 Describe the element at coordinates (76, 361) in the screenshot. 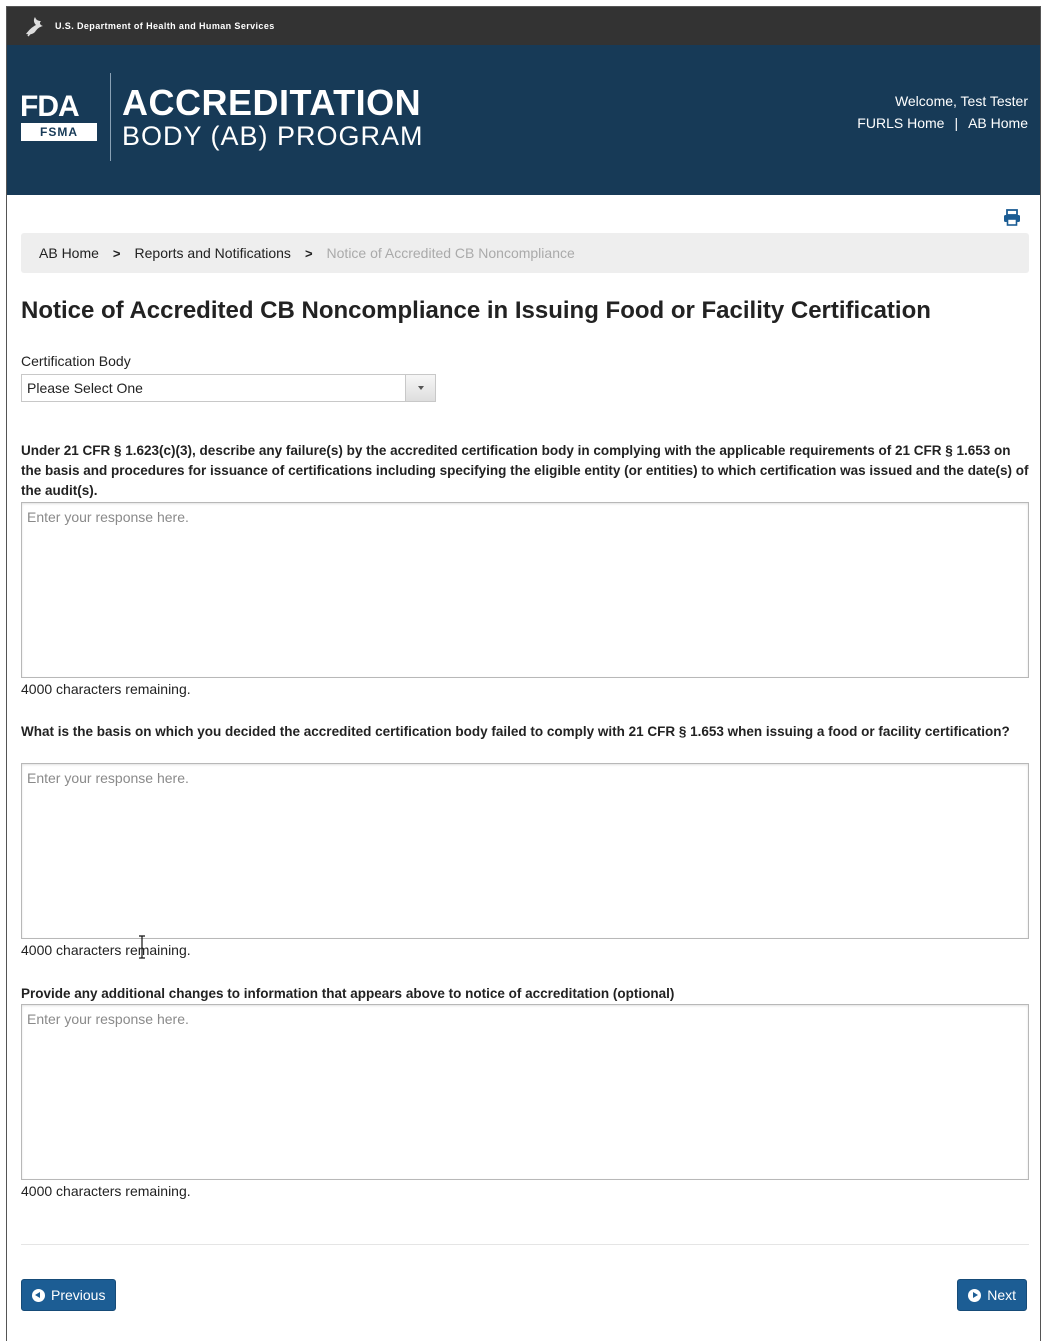

I see `certification-body-label: Certification Body` at that location.